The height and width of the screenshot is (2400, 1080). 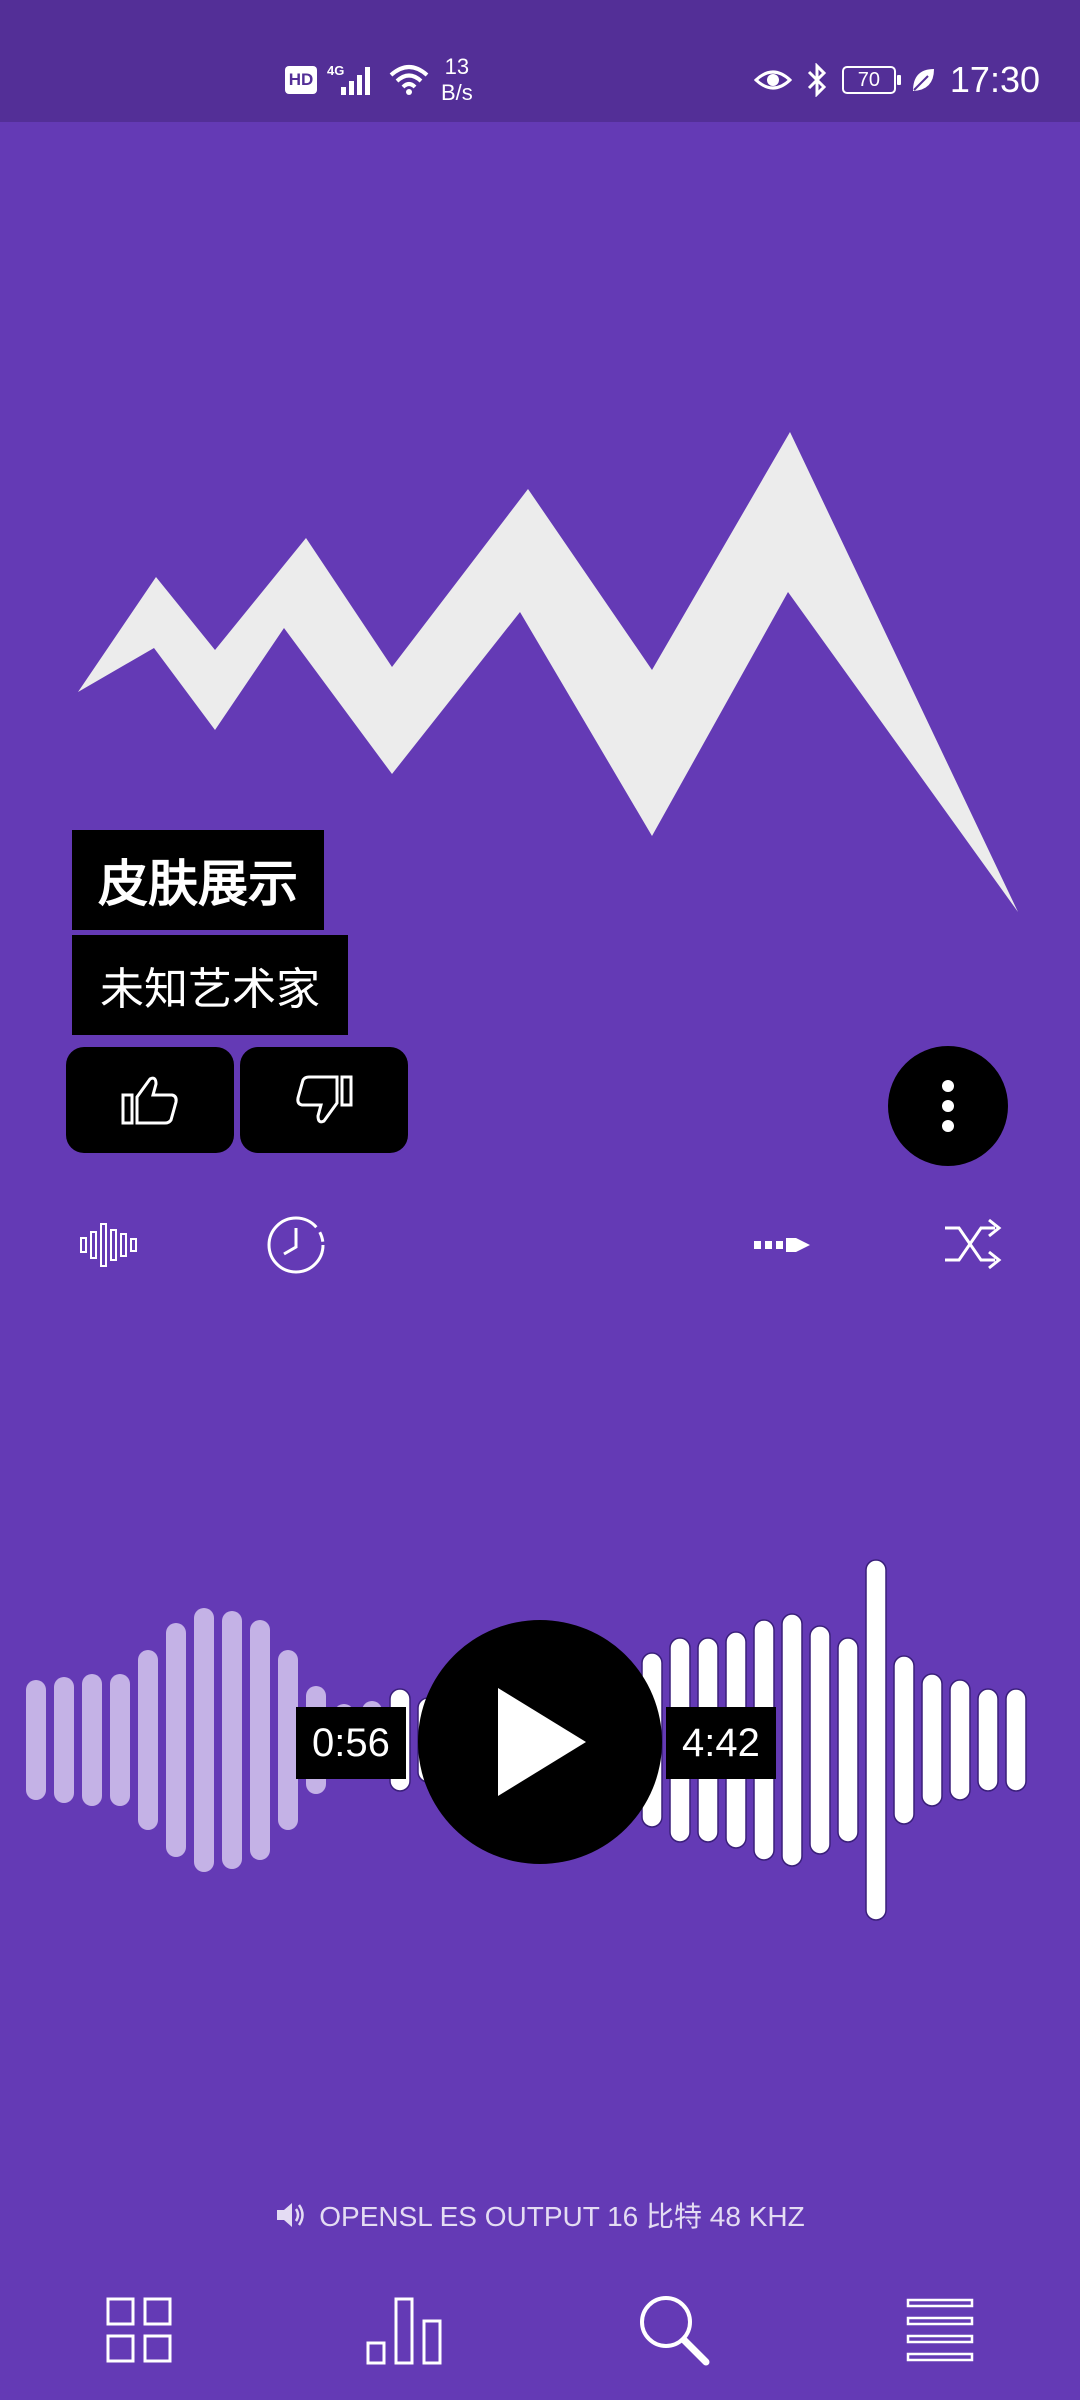 I want to click on leaf-icon, so click(x=923, y=80).